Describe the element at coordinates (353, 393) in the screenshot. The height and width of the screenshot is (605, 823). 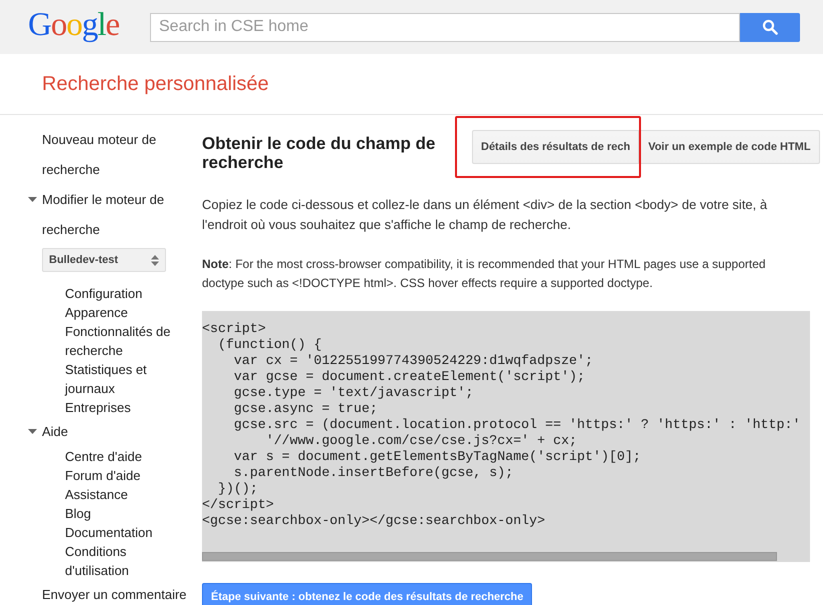
I see `code-line: gcse.type = 'text/javascript';` at that location.